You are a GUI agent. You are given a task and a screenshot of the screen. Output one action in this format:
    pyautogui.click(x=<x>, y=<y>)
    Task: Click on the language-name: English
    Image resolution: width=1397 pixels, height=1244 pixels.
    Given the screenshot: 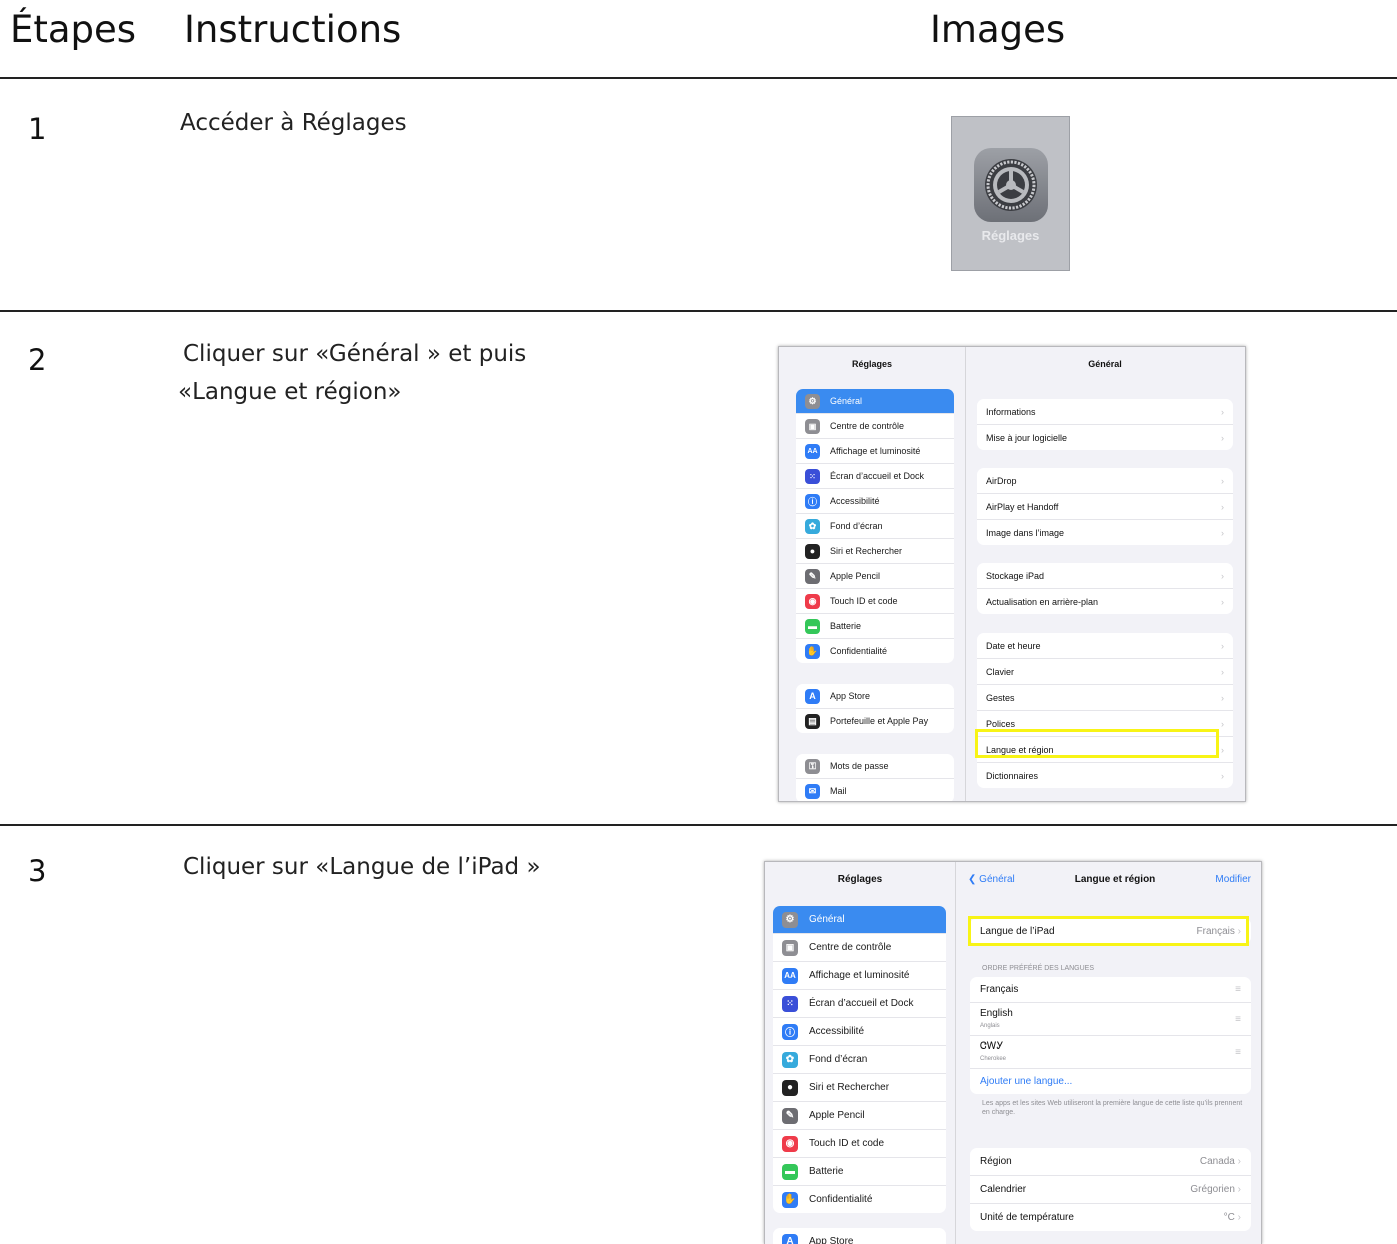 What is the action you would take?
    pyautogui.click(x=996, y=1013)
    